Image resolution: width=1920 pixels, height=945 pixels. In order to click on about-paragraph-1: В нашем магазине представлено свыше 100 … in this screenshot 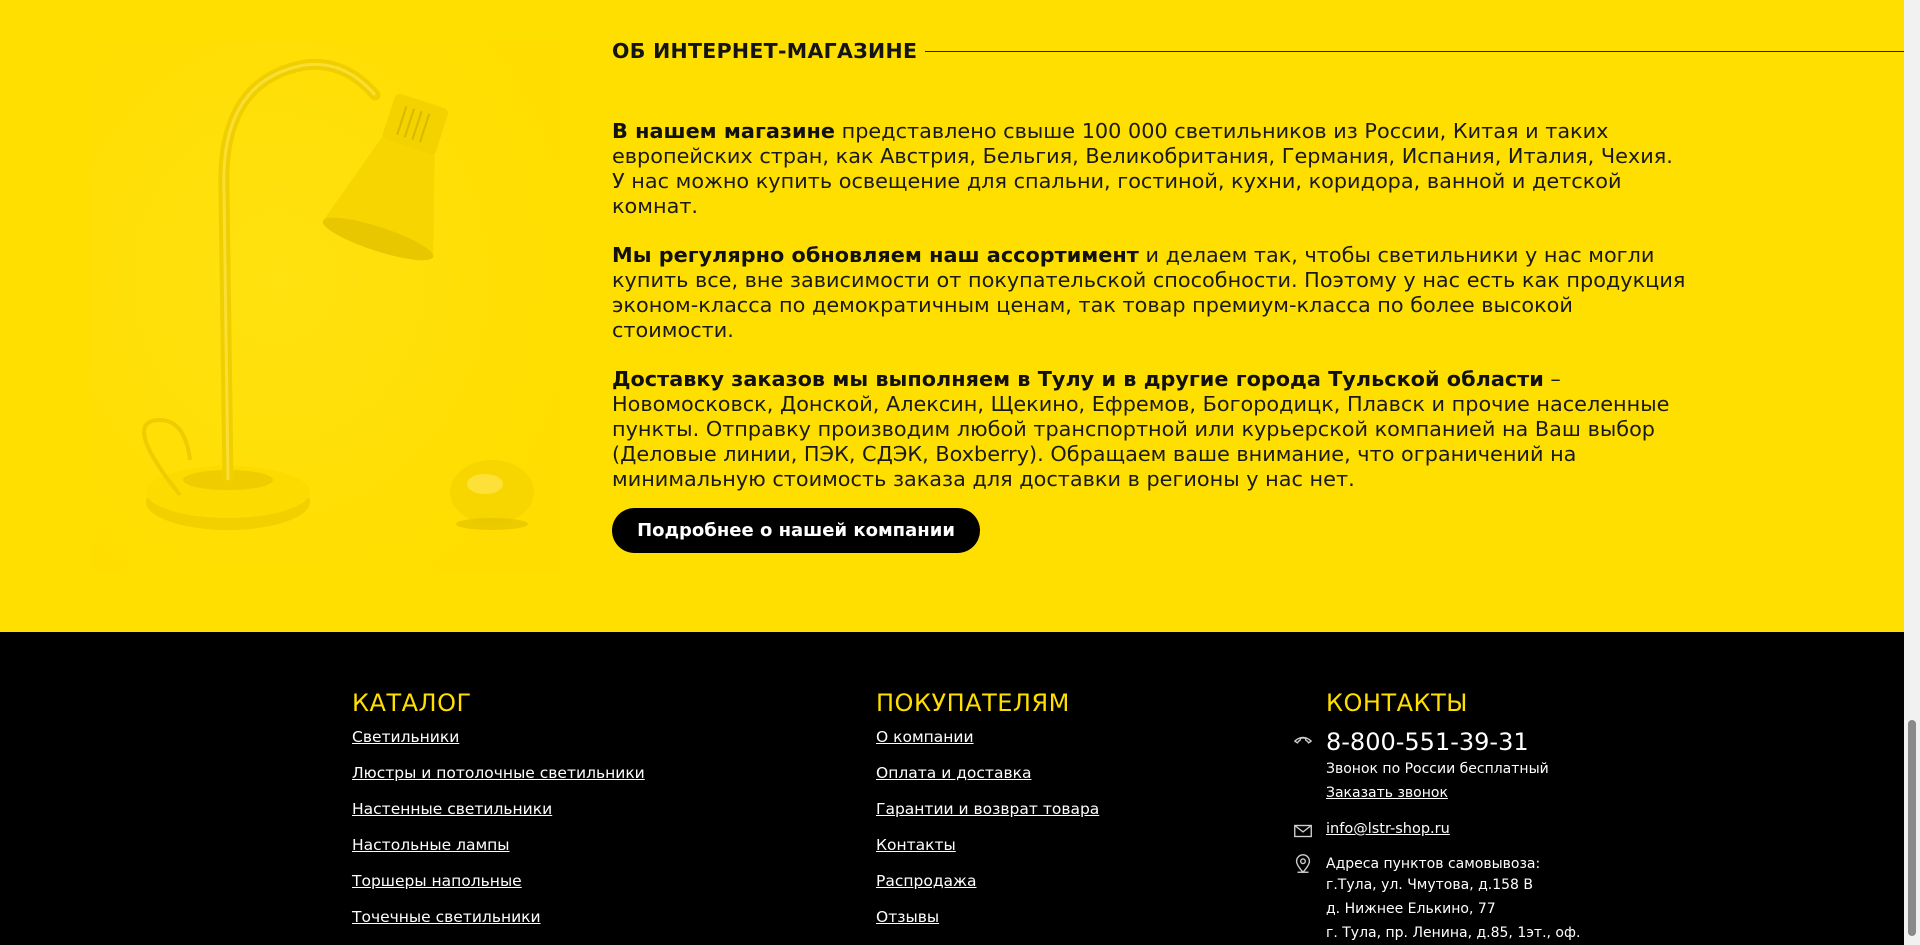, I will do `click(1149, 169)`.